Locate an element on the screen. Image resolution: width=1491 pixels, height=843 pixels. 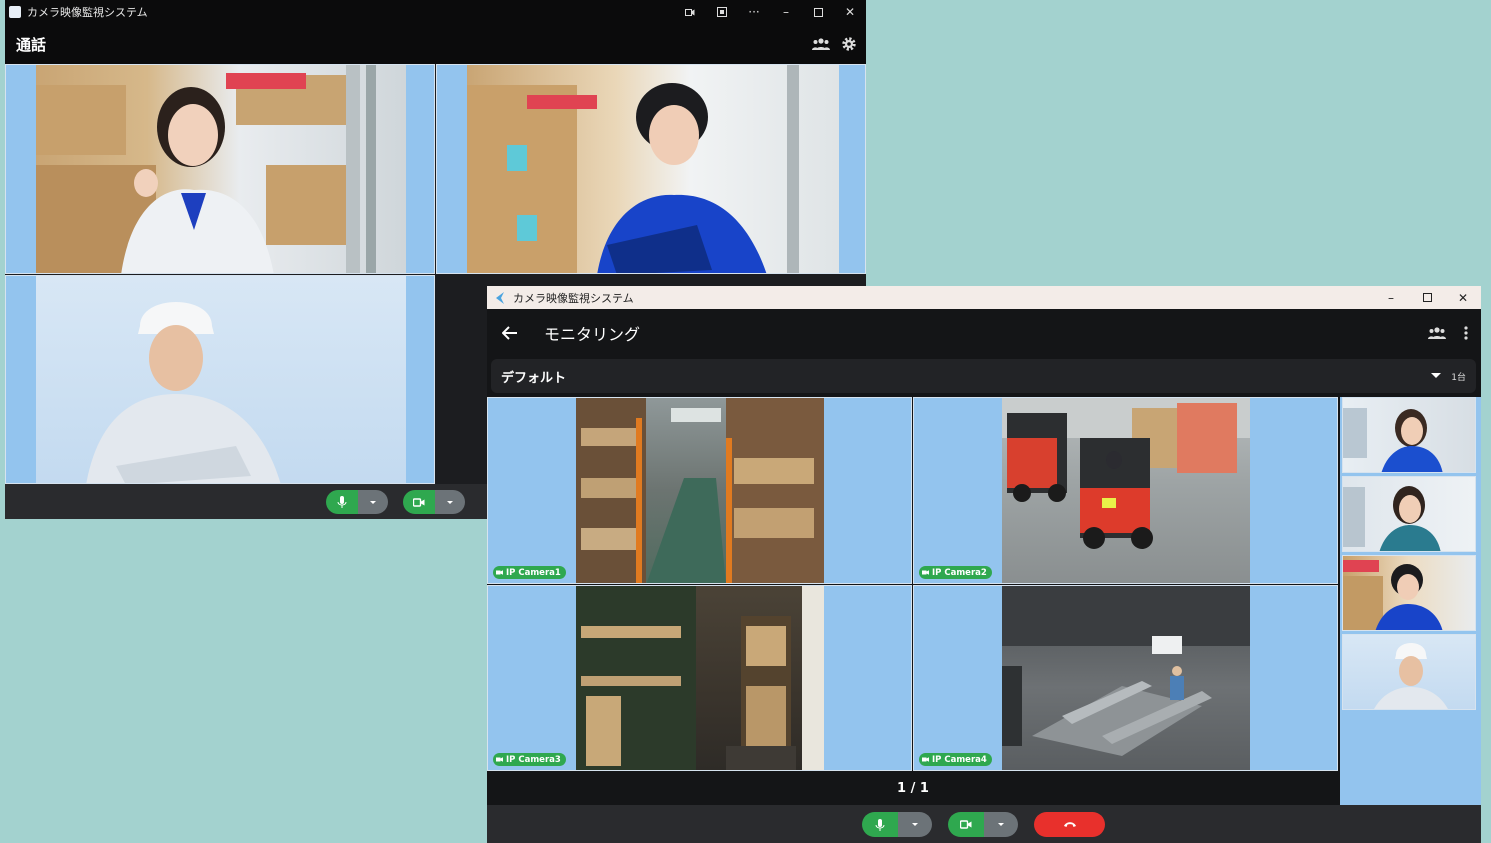
participant-1-video is located at coordinates (221, 169).